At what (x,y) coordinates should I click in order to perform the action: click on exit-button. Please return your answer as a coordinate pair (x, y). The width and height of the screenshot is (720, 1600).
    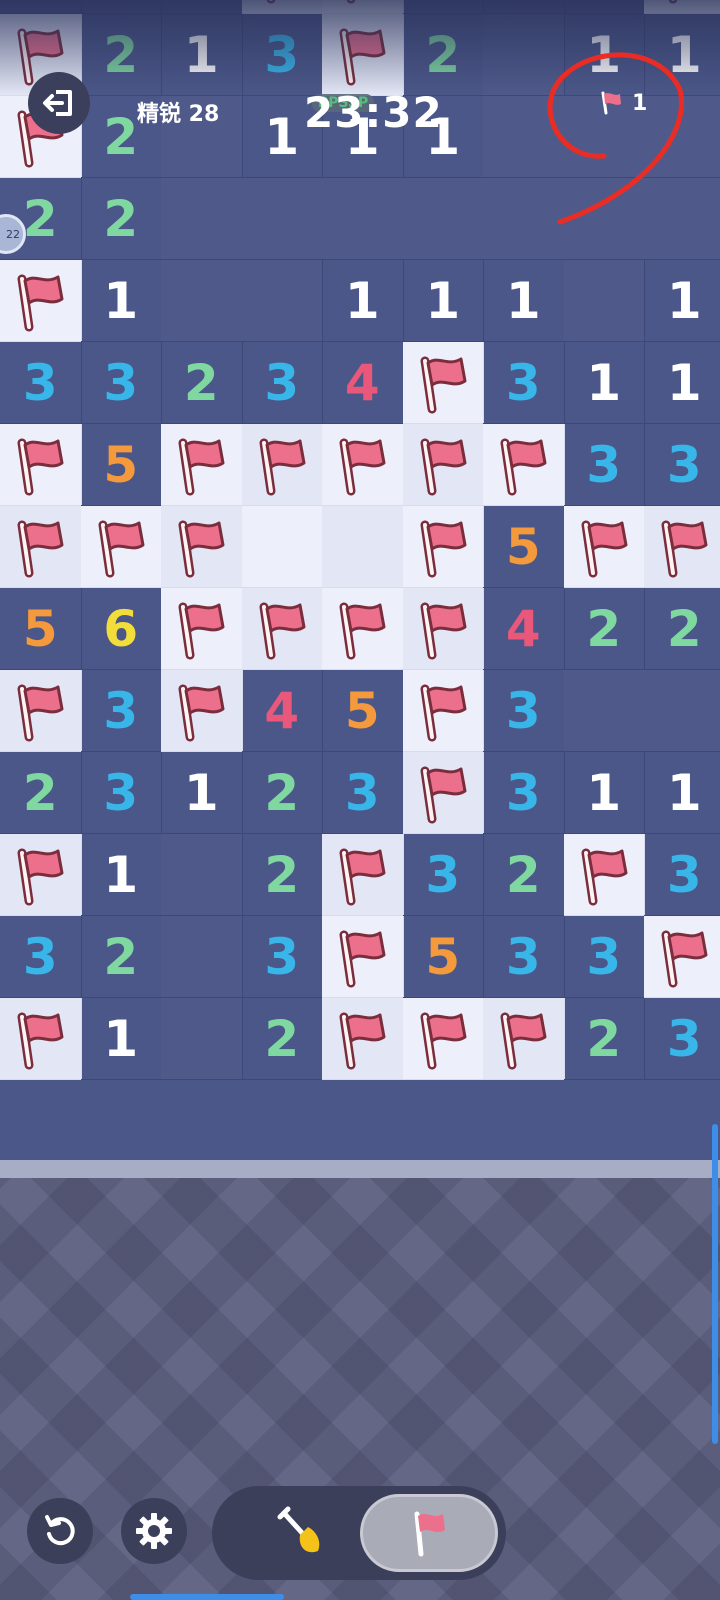
    Looking at the image, I should click on (59, 103).